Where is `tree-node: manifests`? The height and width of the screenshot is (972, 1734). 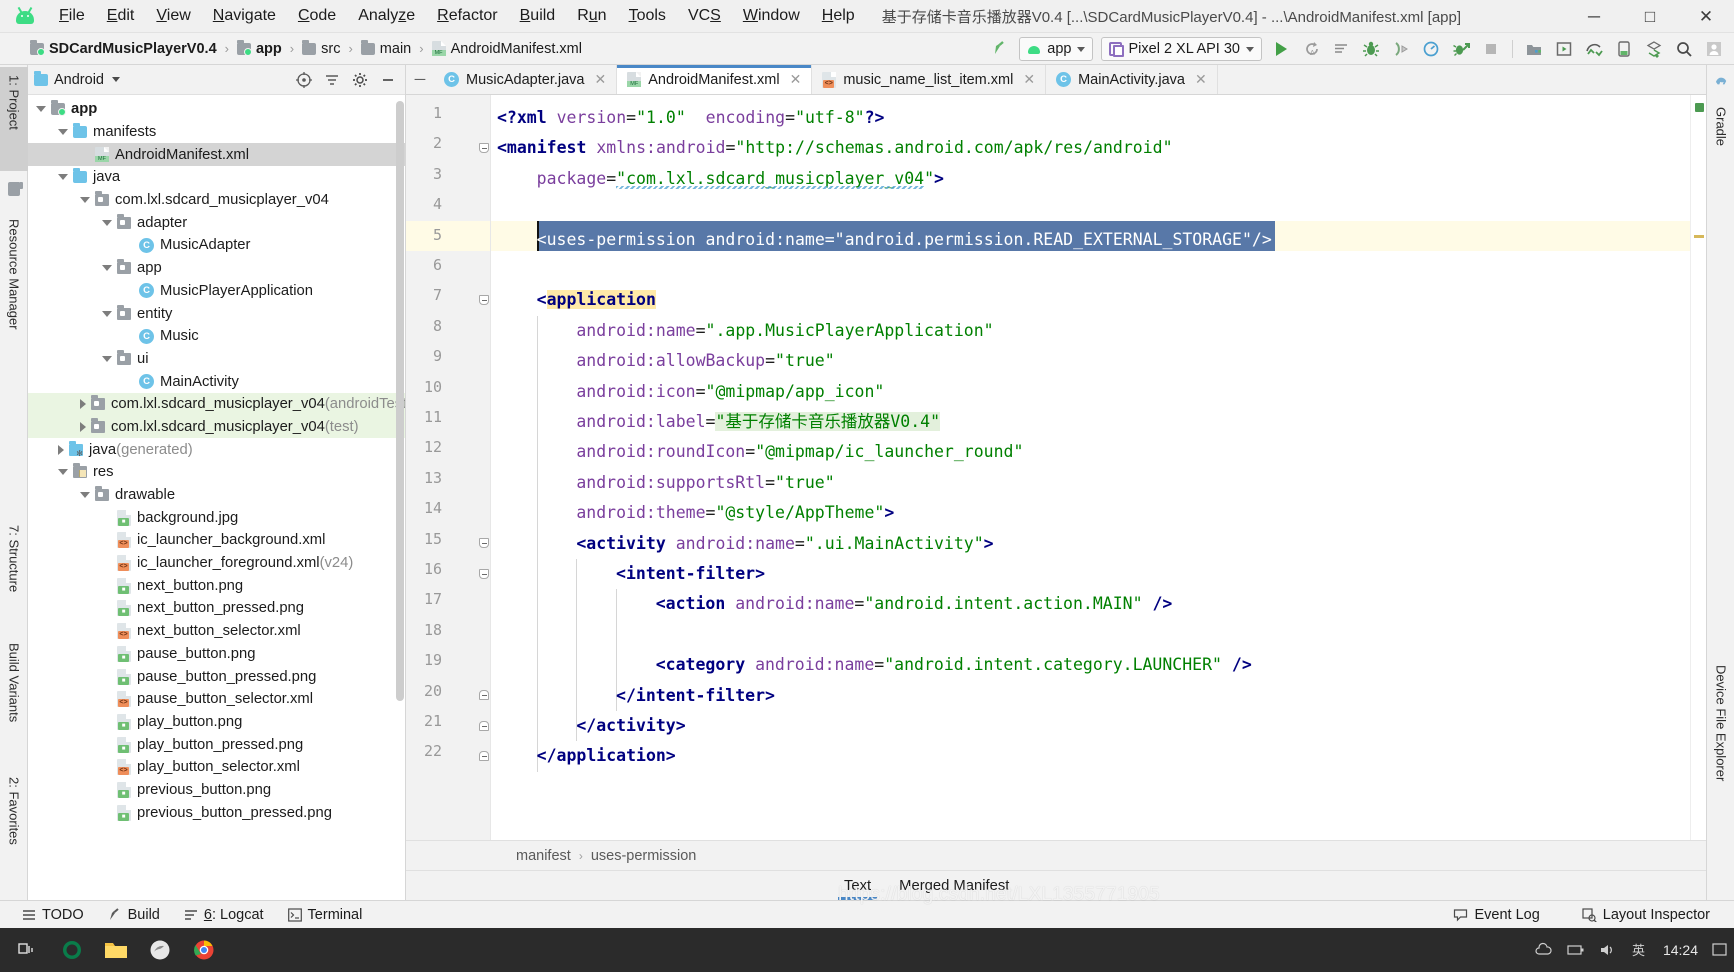 tree-node: manifests is located at coordinates (216, 132).